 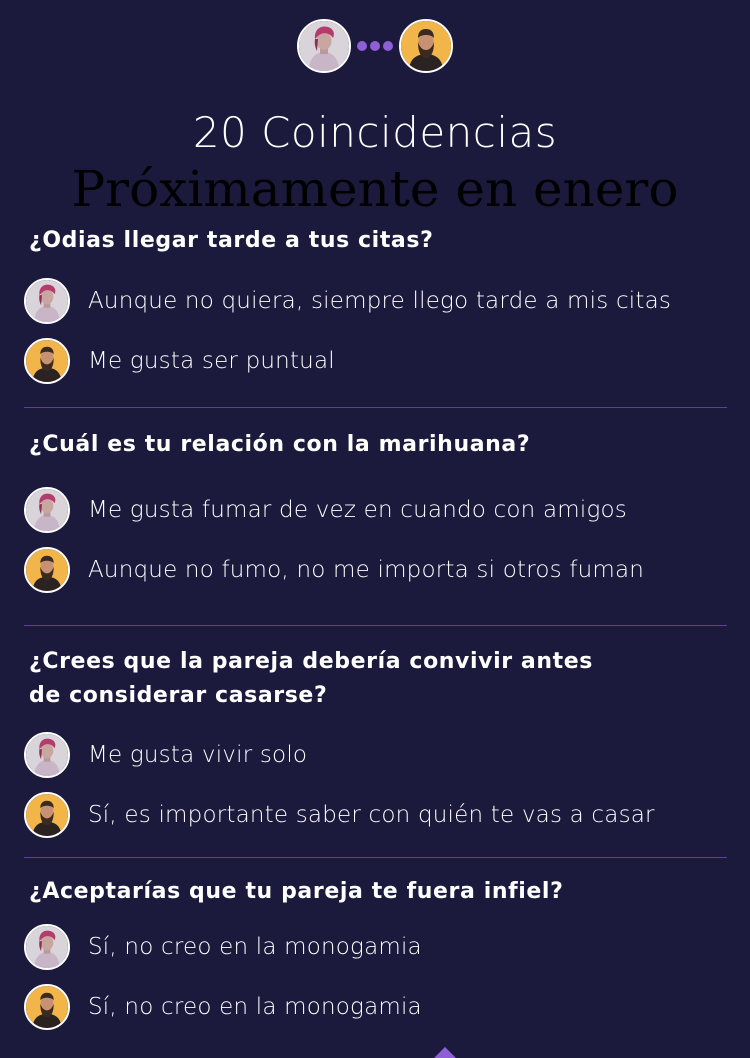 What do you see at coordinates (198, 755) in the screenshot?
I see `answer-text: Me gusta vivir solo` at bounding box center [198, 755].